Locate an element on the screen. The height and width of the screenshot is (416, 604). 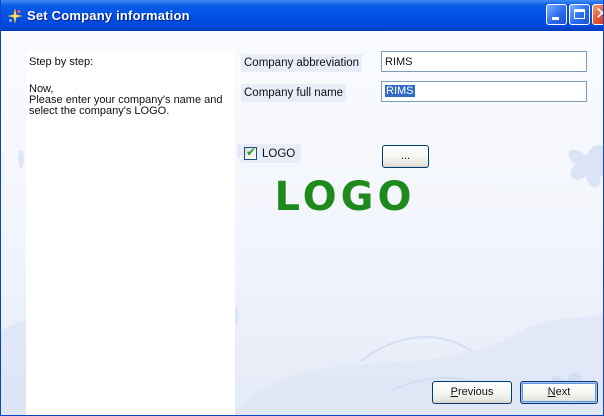
previous-hotkey: P is located at coordinates (454, 392).